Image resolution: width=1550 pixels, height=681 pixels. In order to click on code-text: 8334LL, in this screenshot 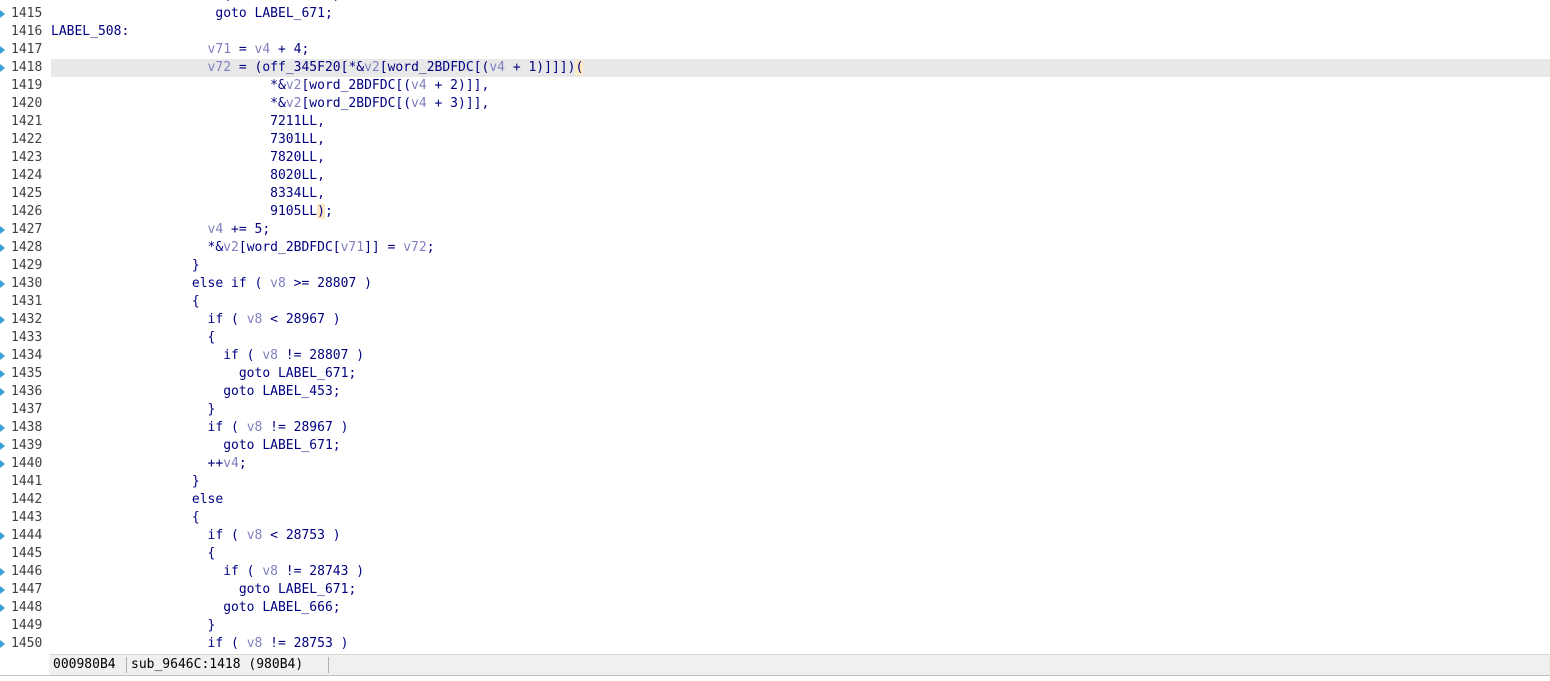, I will do `click(297, 193)`.